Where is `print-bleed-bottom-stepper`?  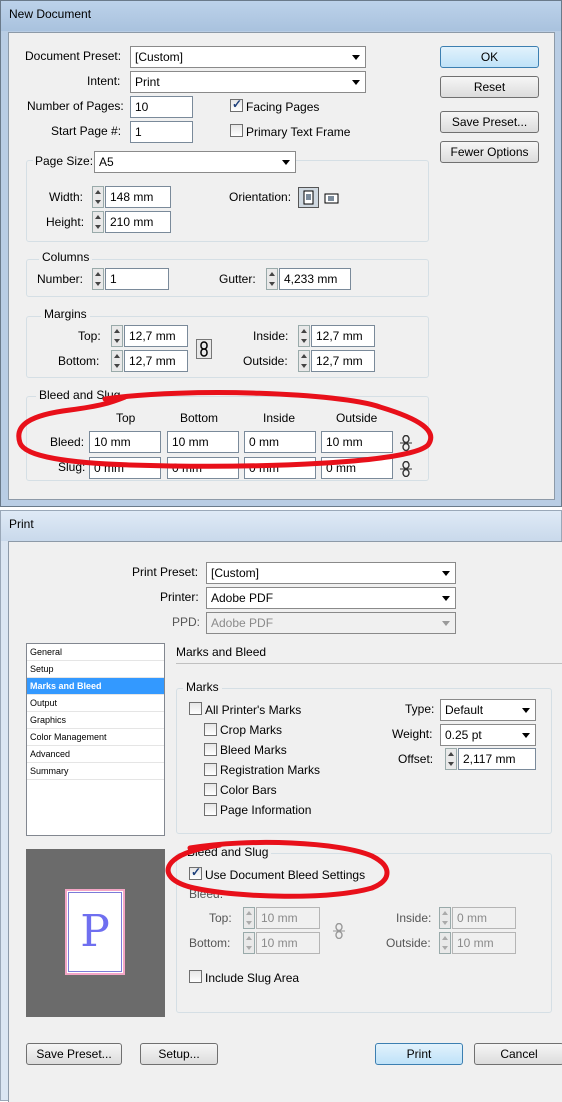 print-bleed-bottom-stepper is located at coordinates (249, 943).